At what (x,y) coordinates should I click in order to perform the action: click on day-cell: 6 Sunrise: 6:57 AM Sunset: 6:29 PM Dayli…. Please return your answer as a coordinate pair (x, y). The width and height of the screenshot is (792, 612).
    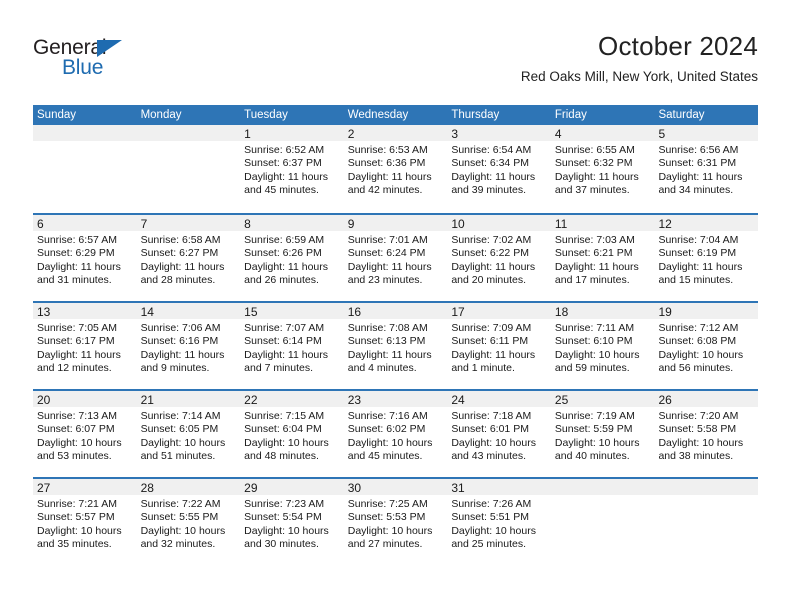
    Looking at the image, I should click on (85, 258).